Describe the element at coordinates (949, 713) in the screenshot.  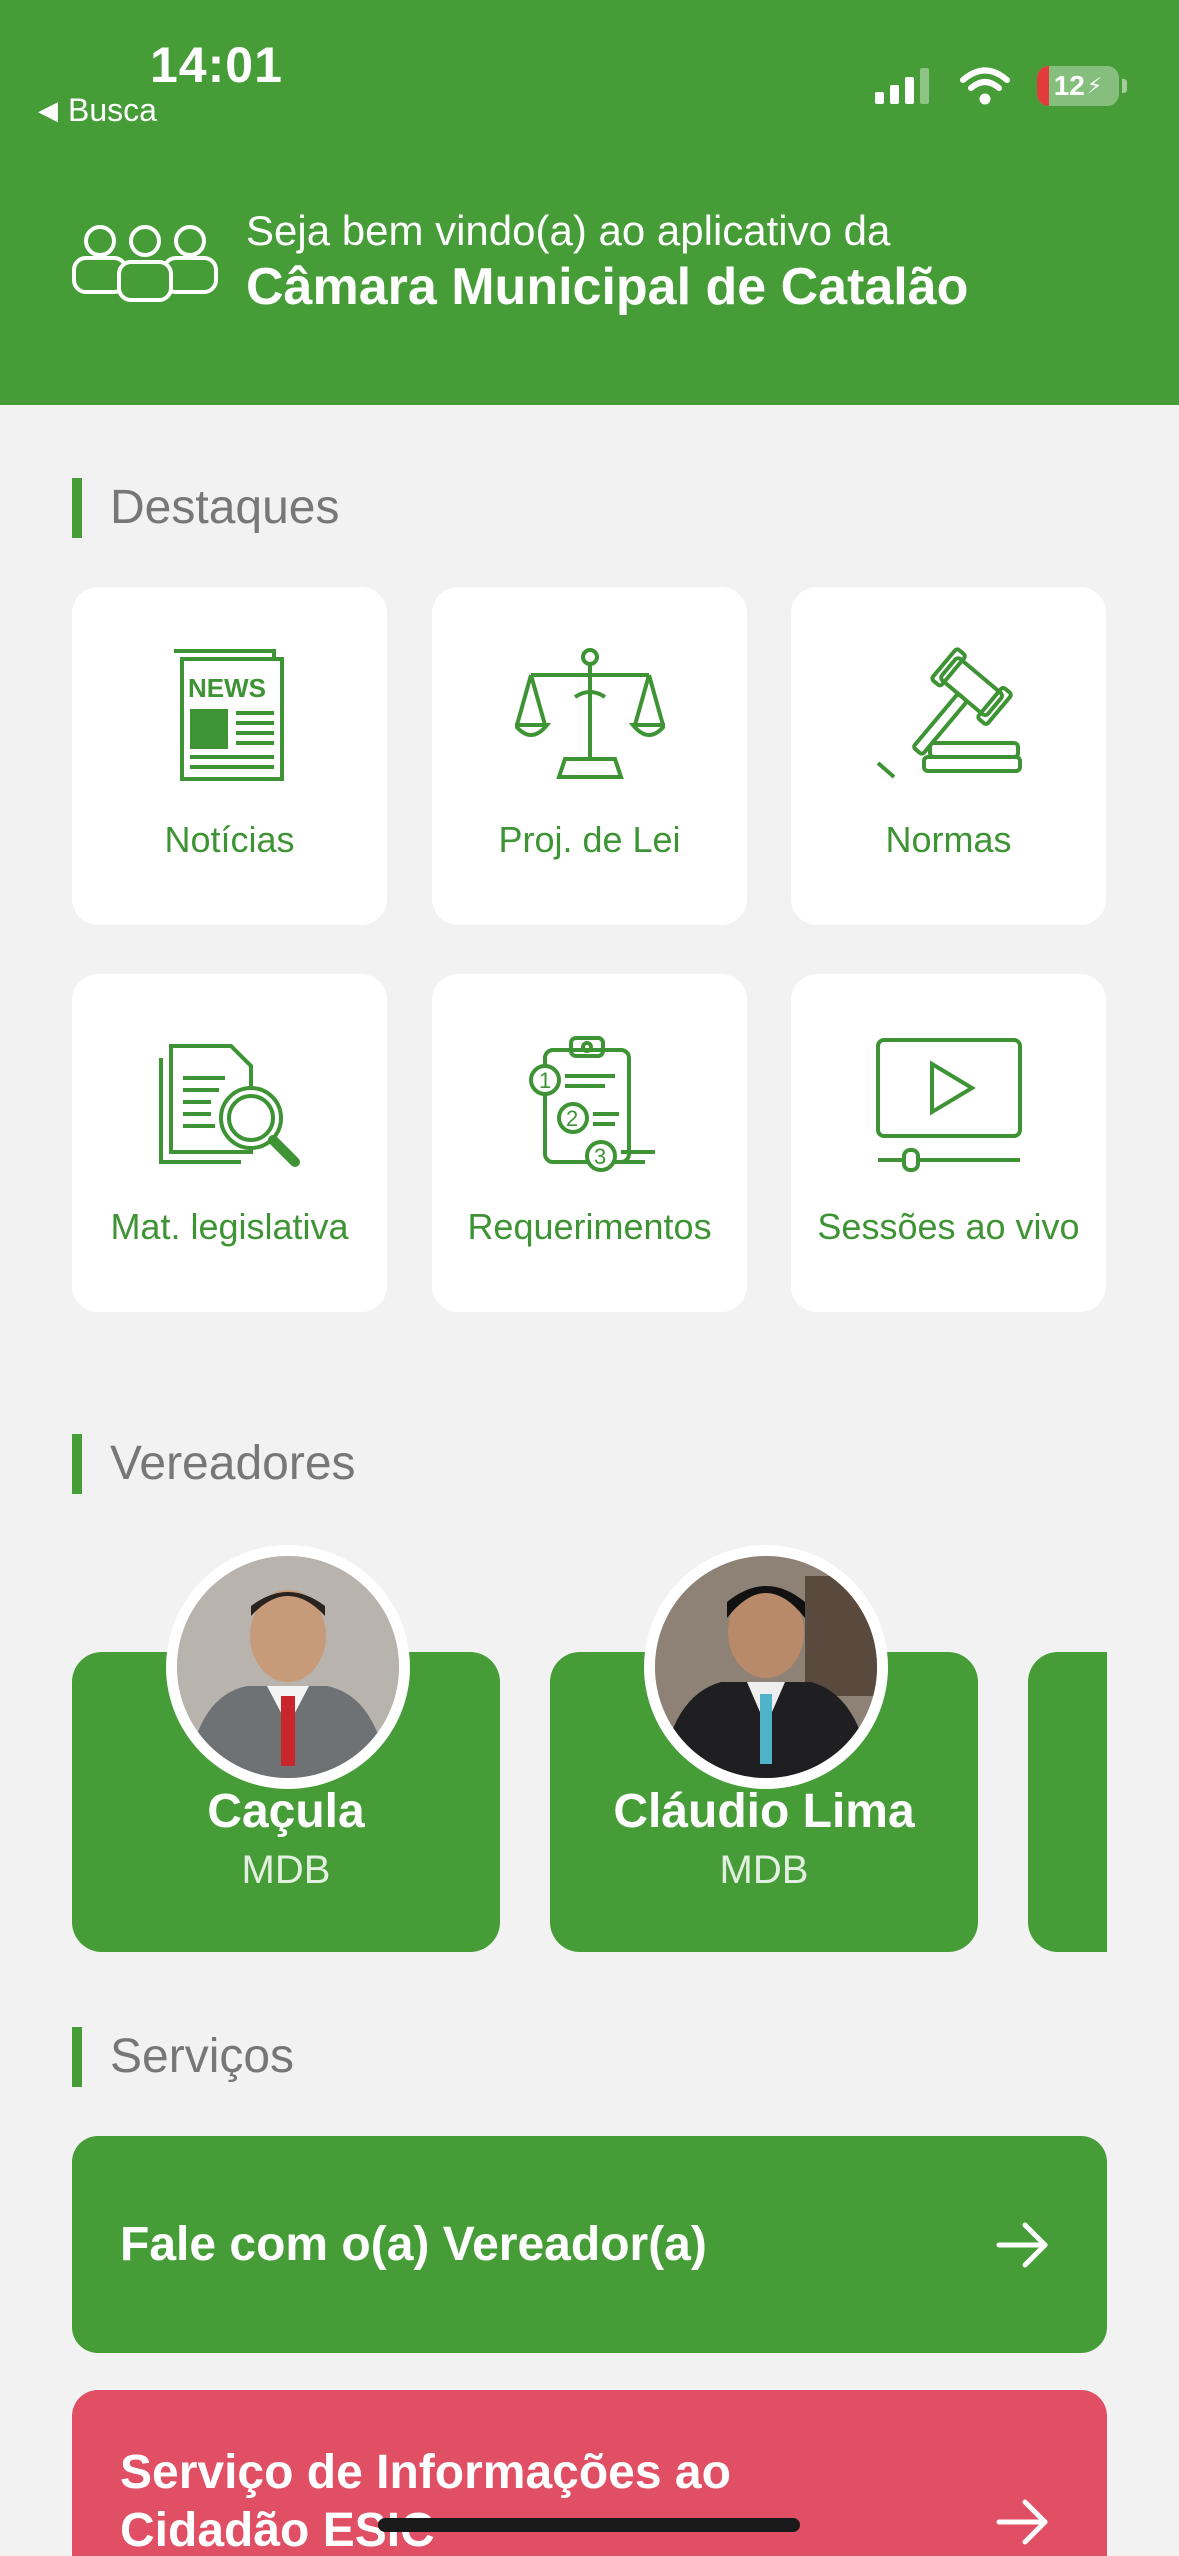
I see `gavel-icon` at that location.